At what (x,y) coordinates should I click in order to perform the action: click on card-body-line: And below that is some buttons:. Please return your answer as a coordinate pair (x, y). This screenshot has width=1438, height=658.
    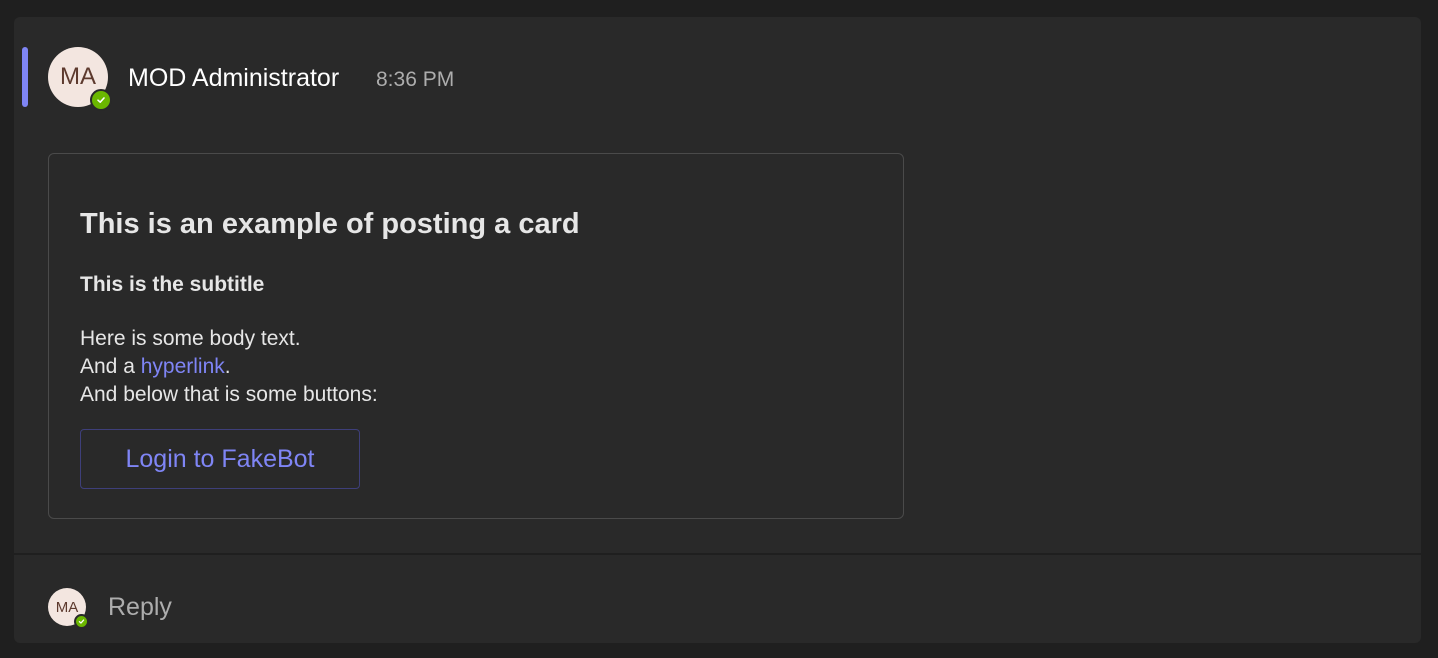
    Looking at the image, I should click on (229, 394).